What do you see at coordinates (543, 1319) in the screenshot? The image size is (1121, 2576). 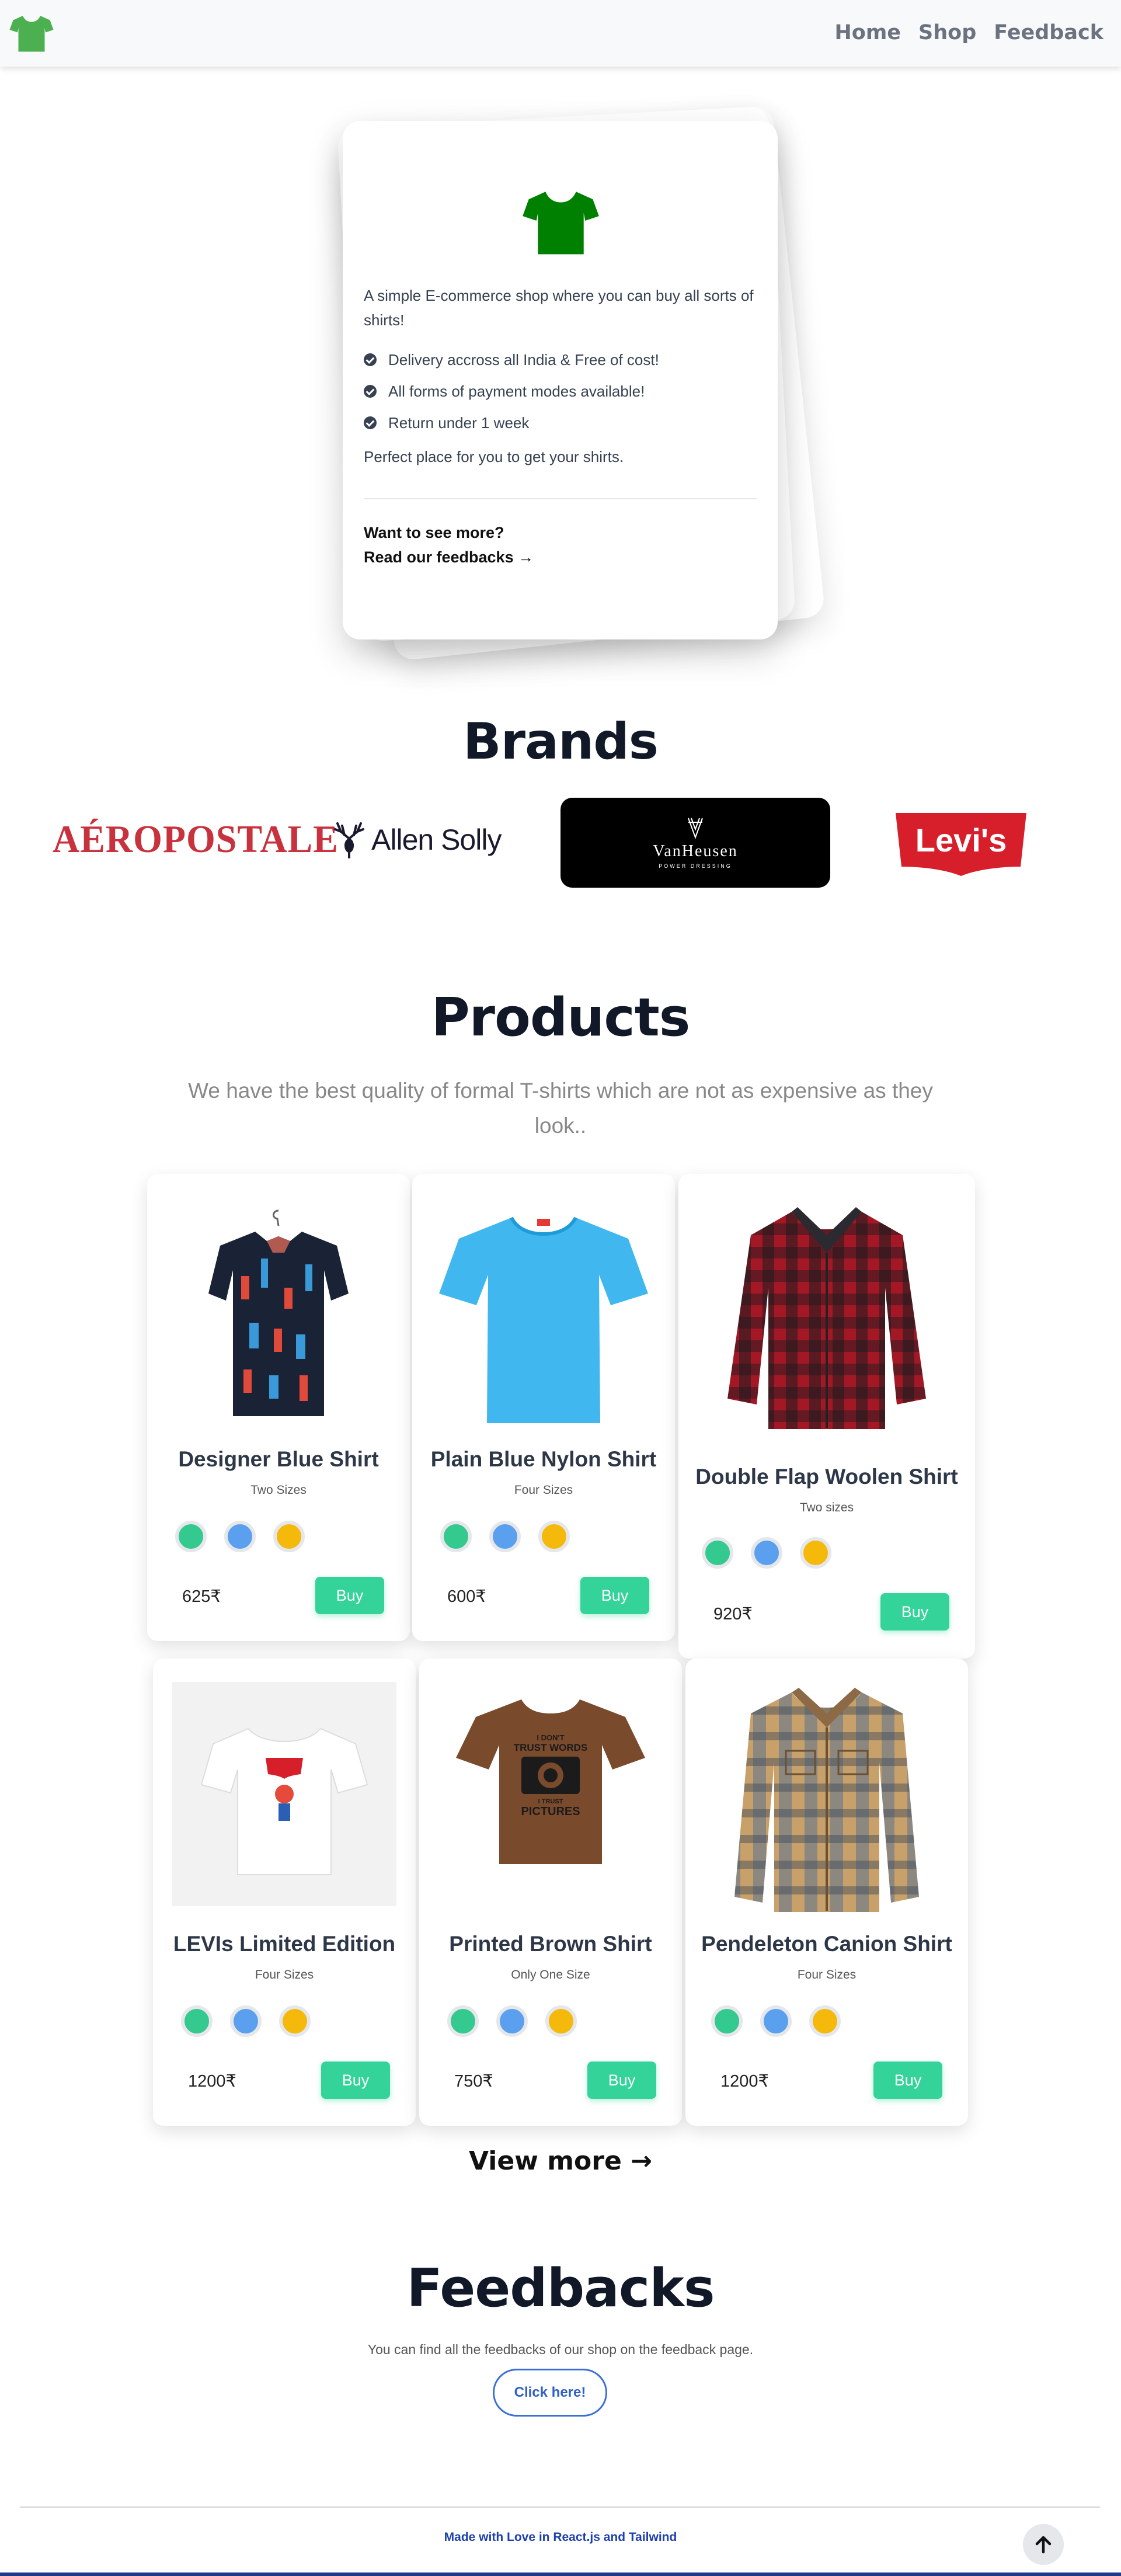 I see `plain-blue-shirt-image` at bounding box center [543, 1319].